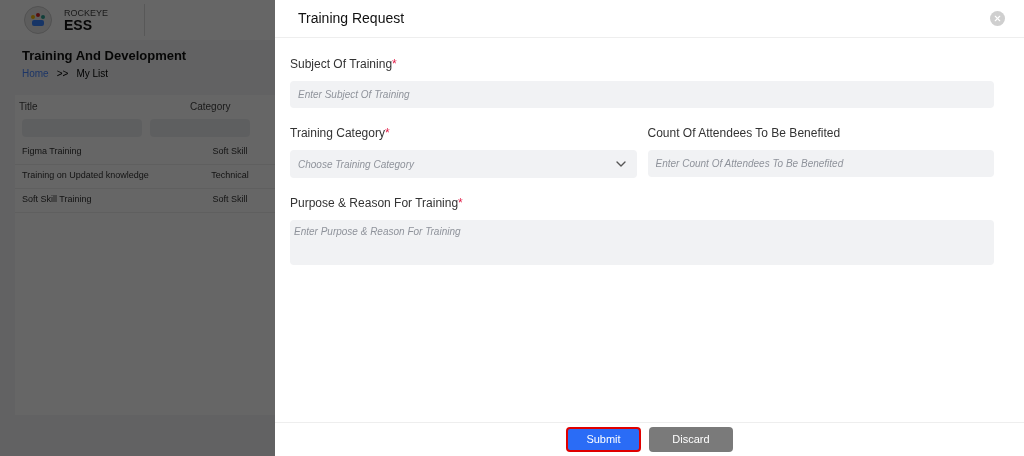  I want to click on breadcrumb-text: My List, so click(92, 73).